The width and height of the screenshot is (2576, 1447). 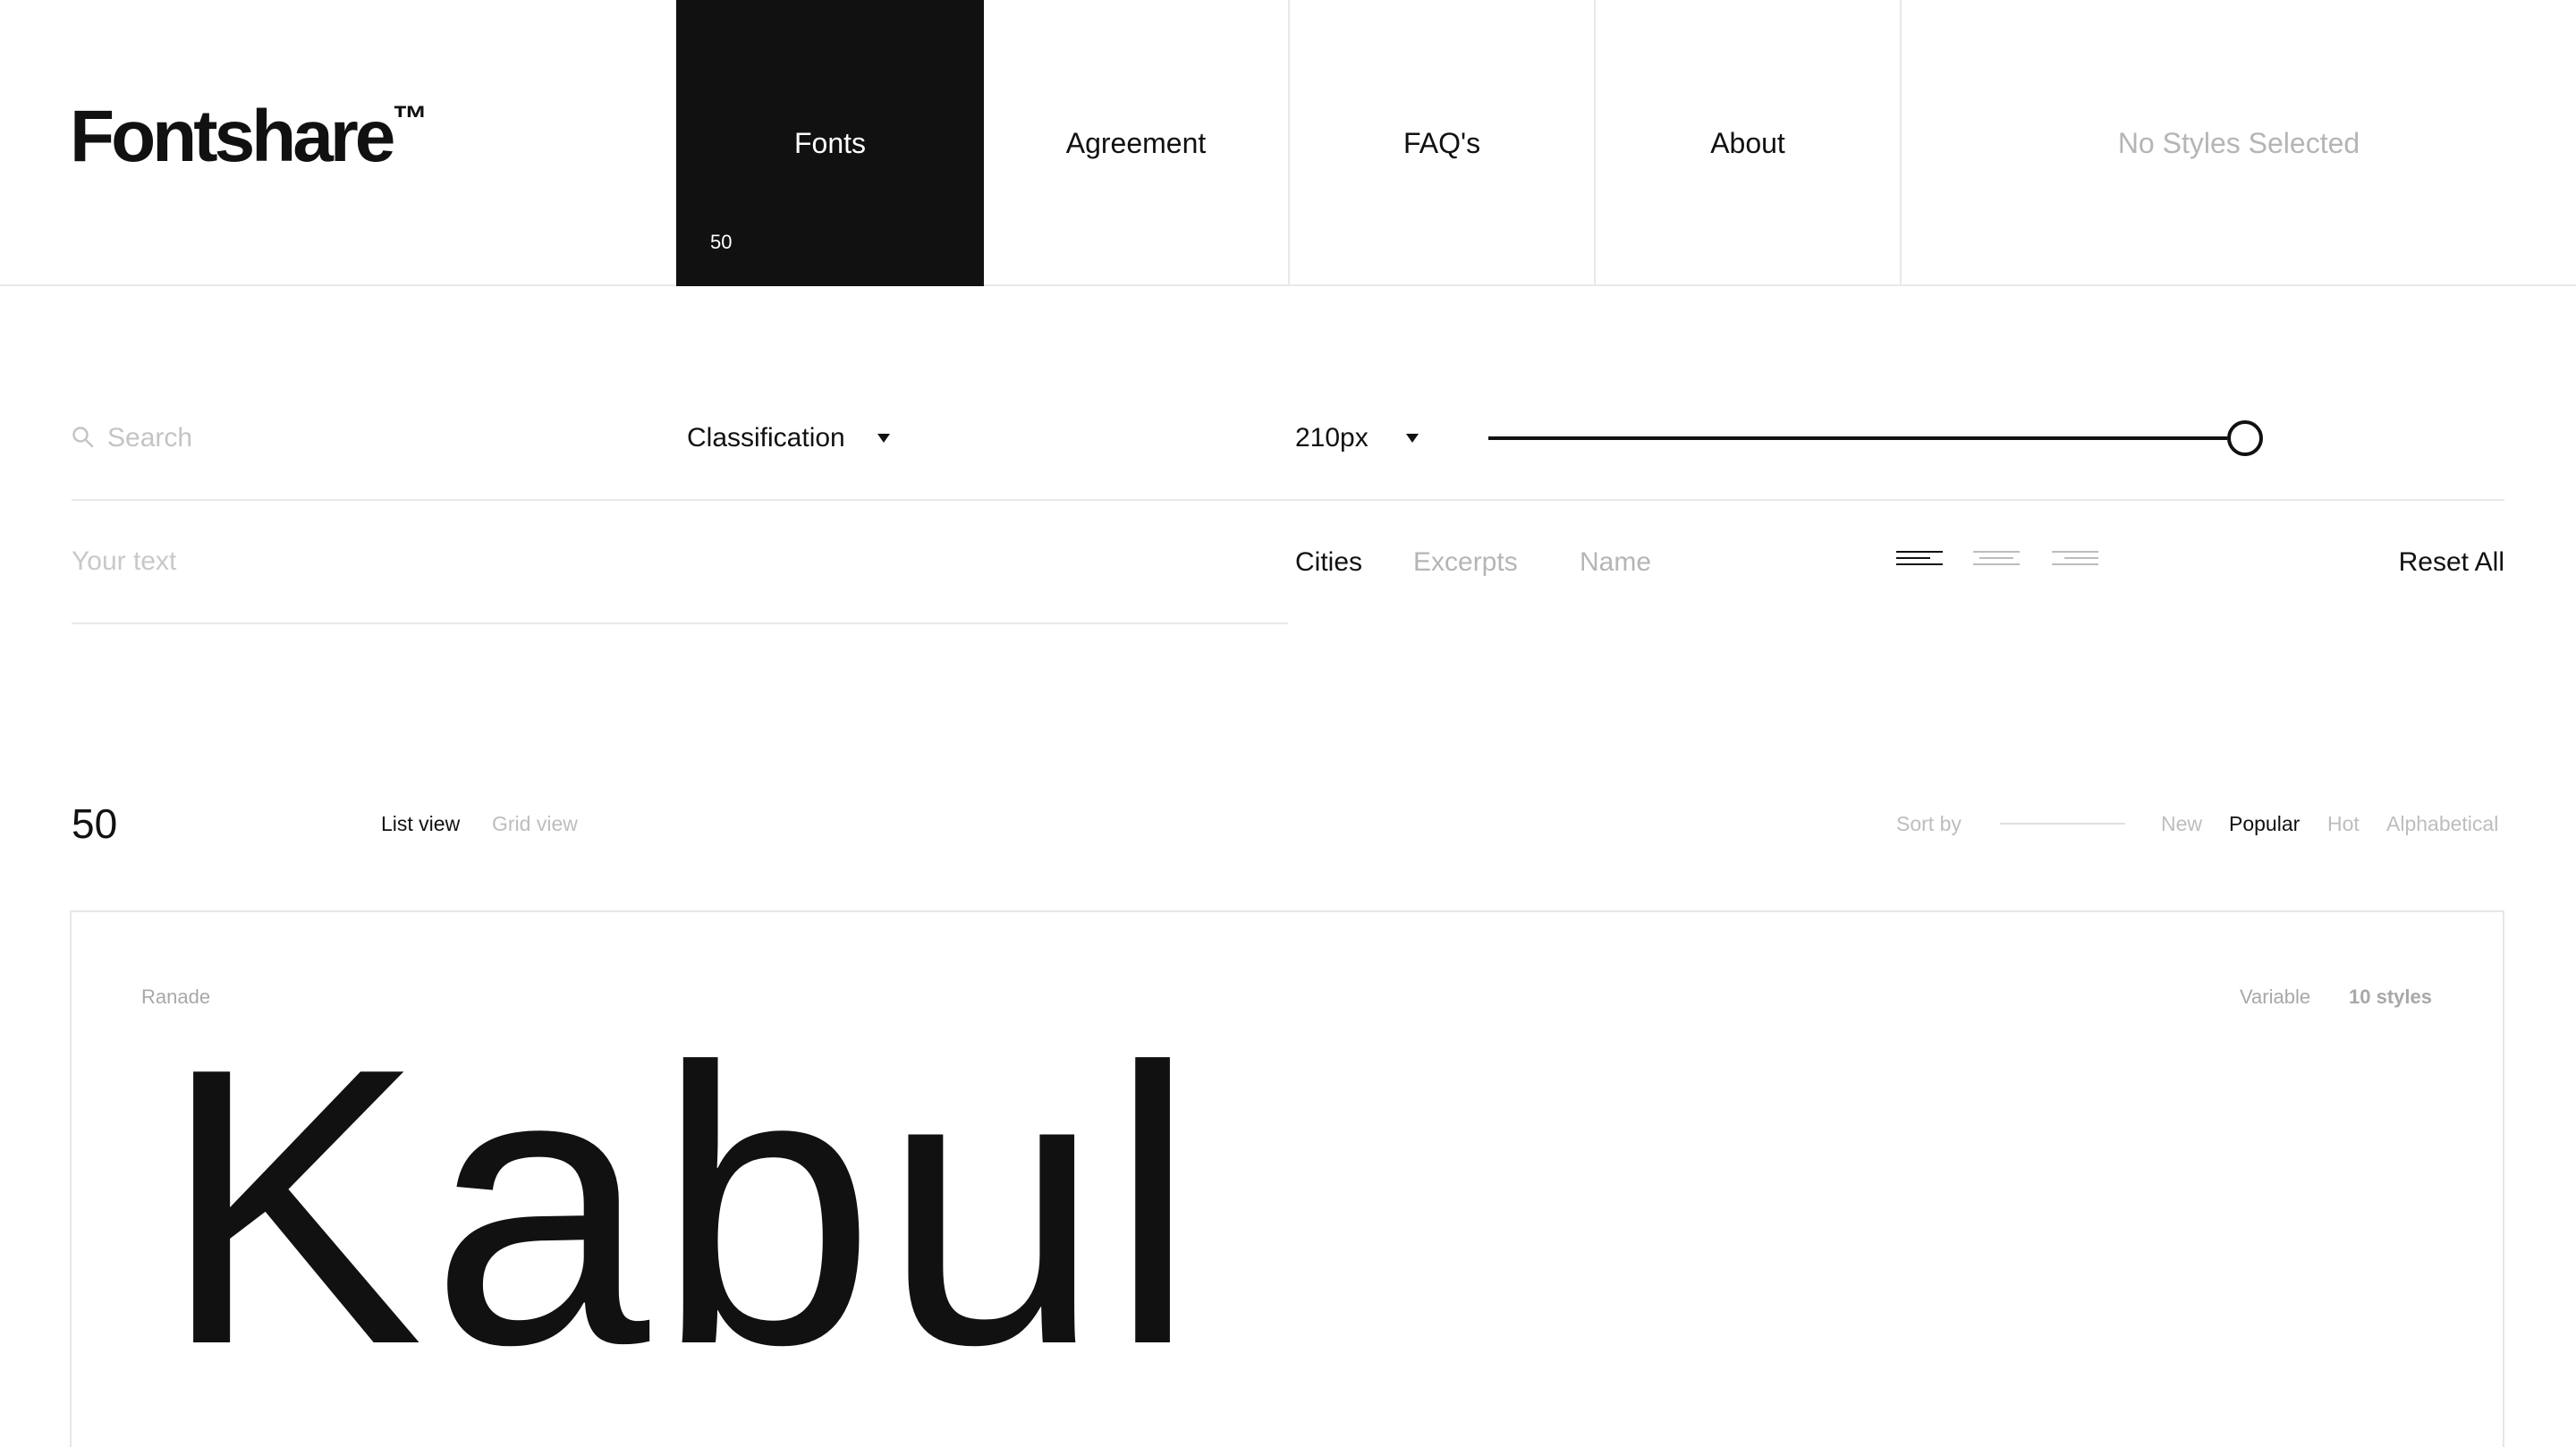 I want to click on sort-by-label: Sort by, so click(x=1929, y=823).